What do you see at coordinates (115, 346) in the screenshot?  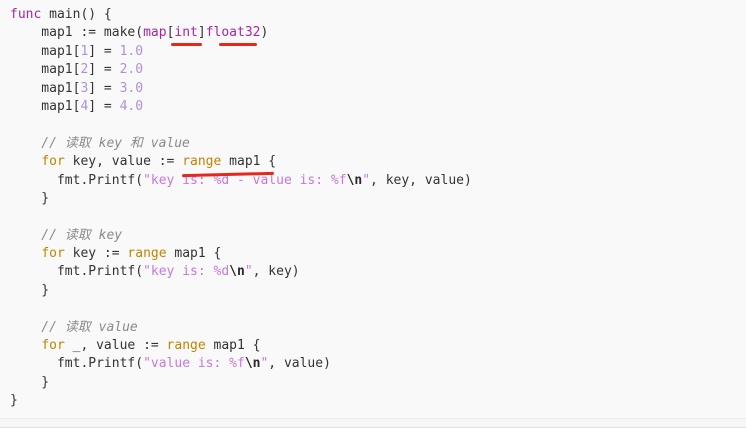 I see `code-token: _, value :=` at bounding box center [115, 346].